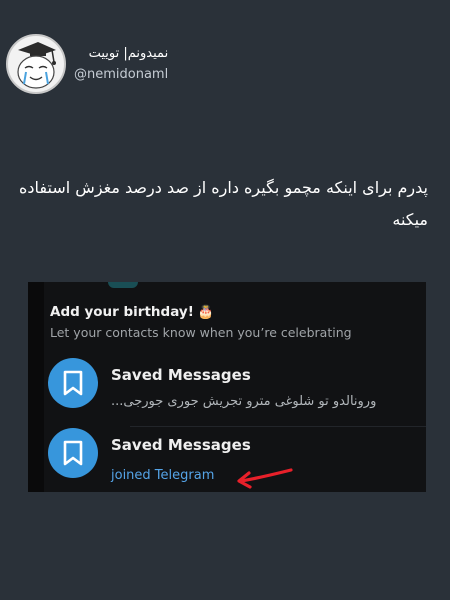  What do you see at coordinates (163, 475) in the screenshot?
I see `chat-preview-joined: joined Telegram` at bounding box center [163, 475].